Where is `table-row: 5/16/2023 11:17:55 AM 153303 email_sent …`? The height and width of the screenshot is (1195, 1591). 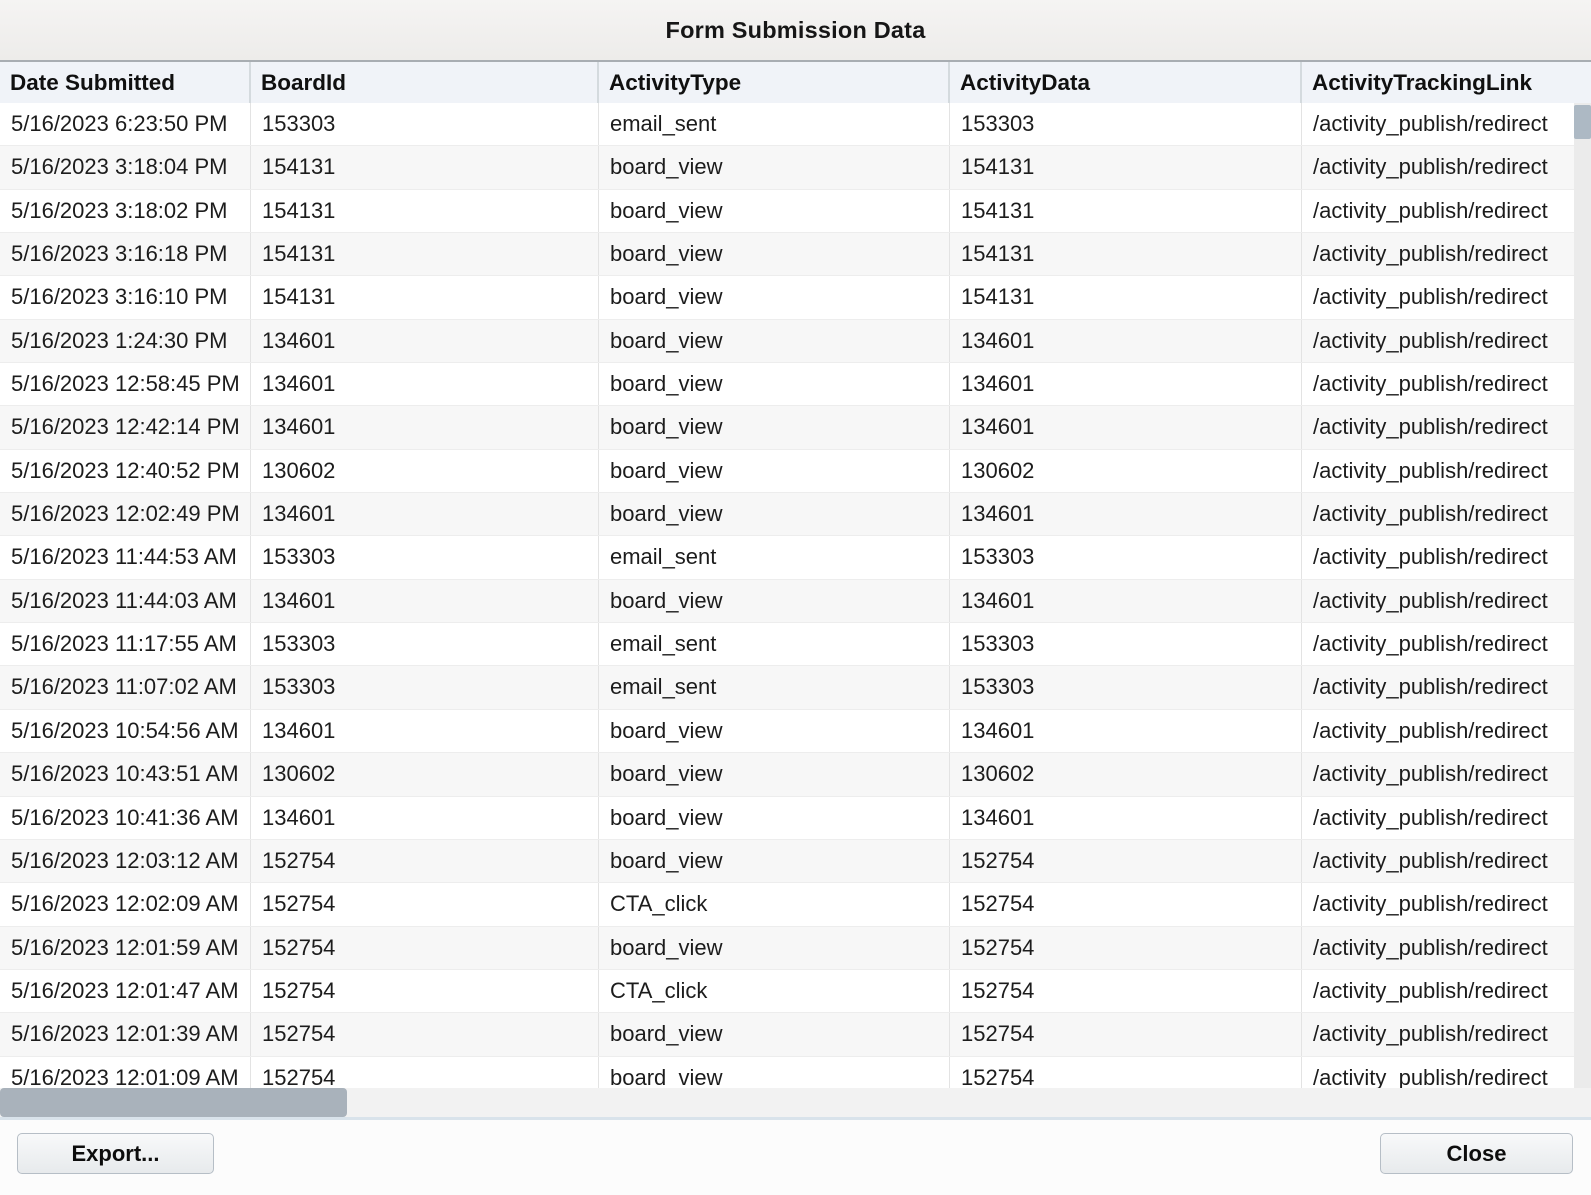 table-row: 5/16/2023 11:17:55 AM 153303 email_sent … is located at coordinates (787, 645).